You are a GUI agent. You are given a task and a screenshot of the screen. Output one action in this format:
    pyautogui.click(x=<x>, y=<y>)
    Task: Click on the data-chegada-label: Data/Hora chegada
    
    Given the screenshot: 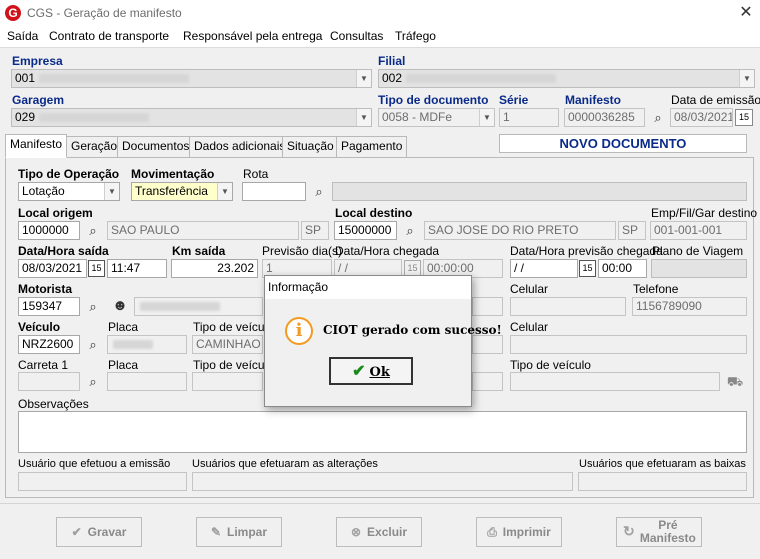 What is the action you would take?
    pyautogui.click(x=387, y=251)
    